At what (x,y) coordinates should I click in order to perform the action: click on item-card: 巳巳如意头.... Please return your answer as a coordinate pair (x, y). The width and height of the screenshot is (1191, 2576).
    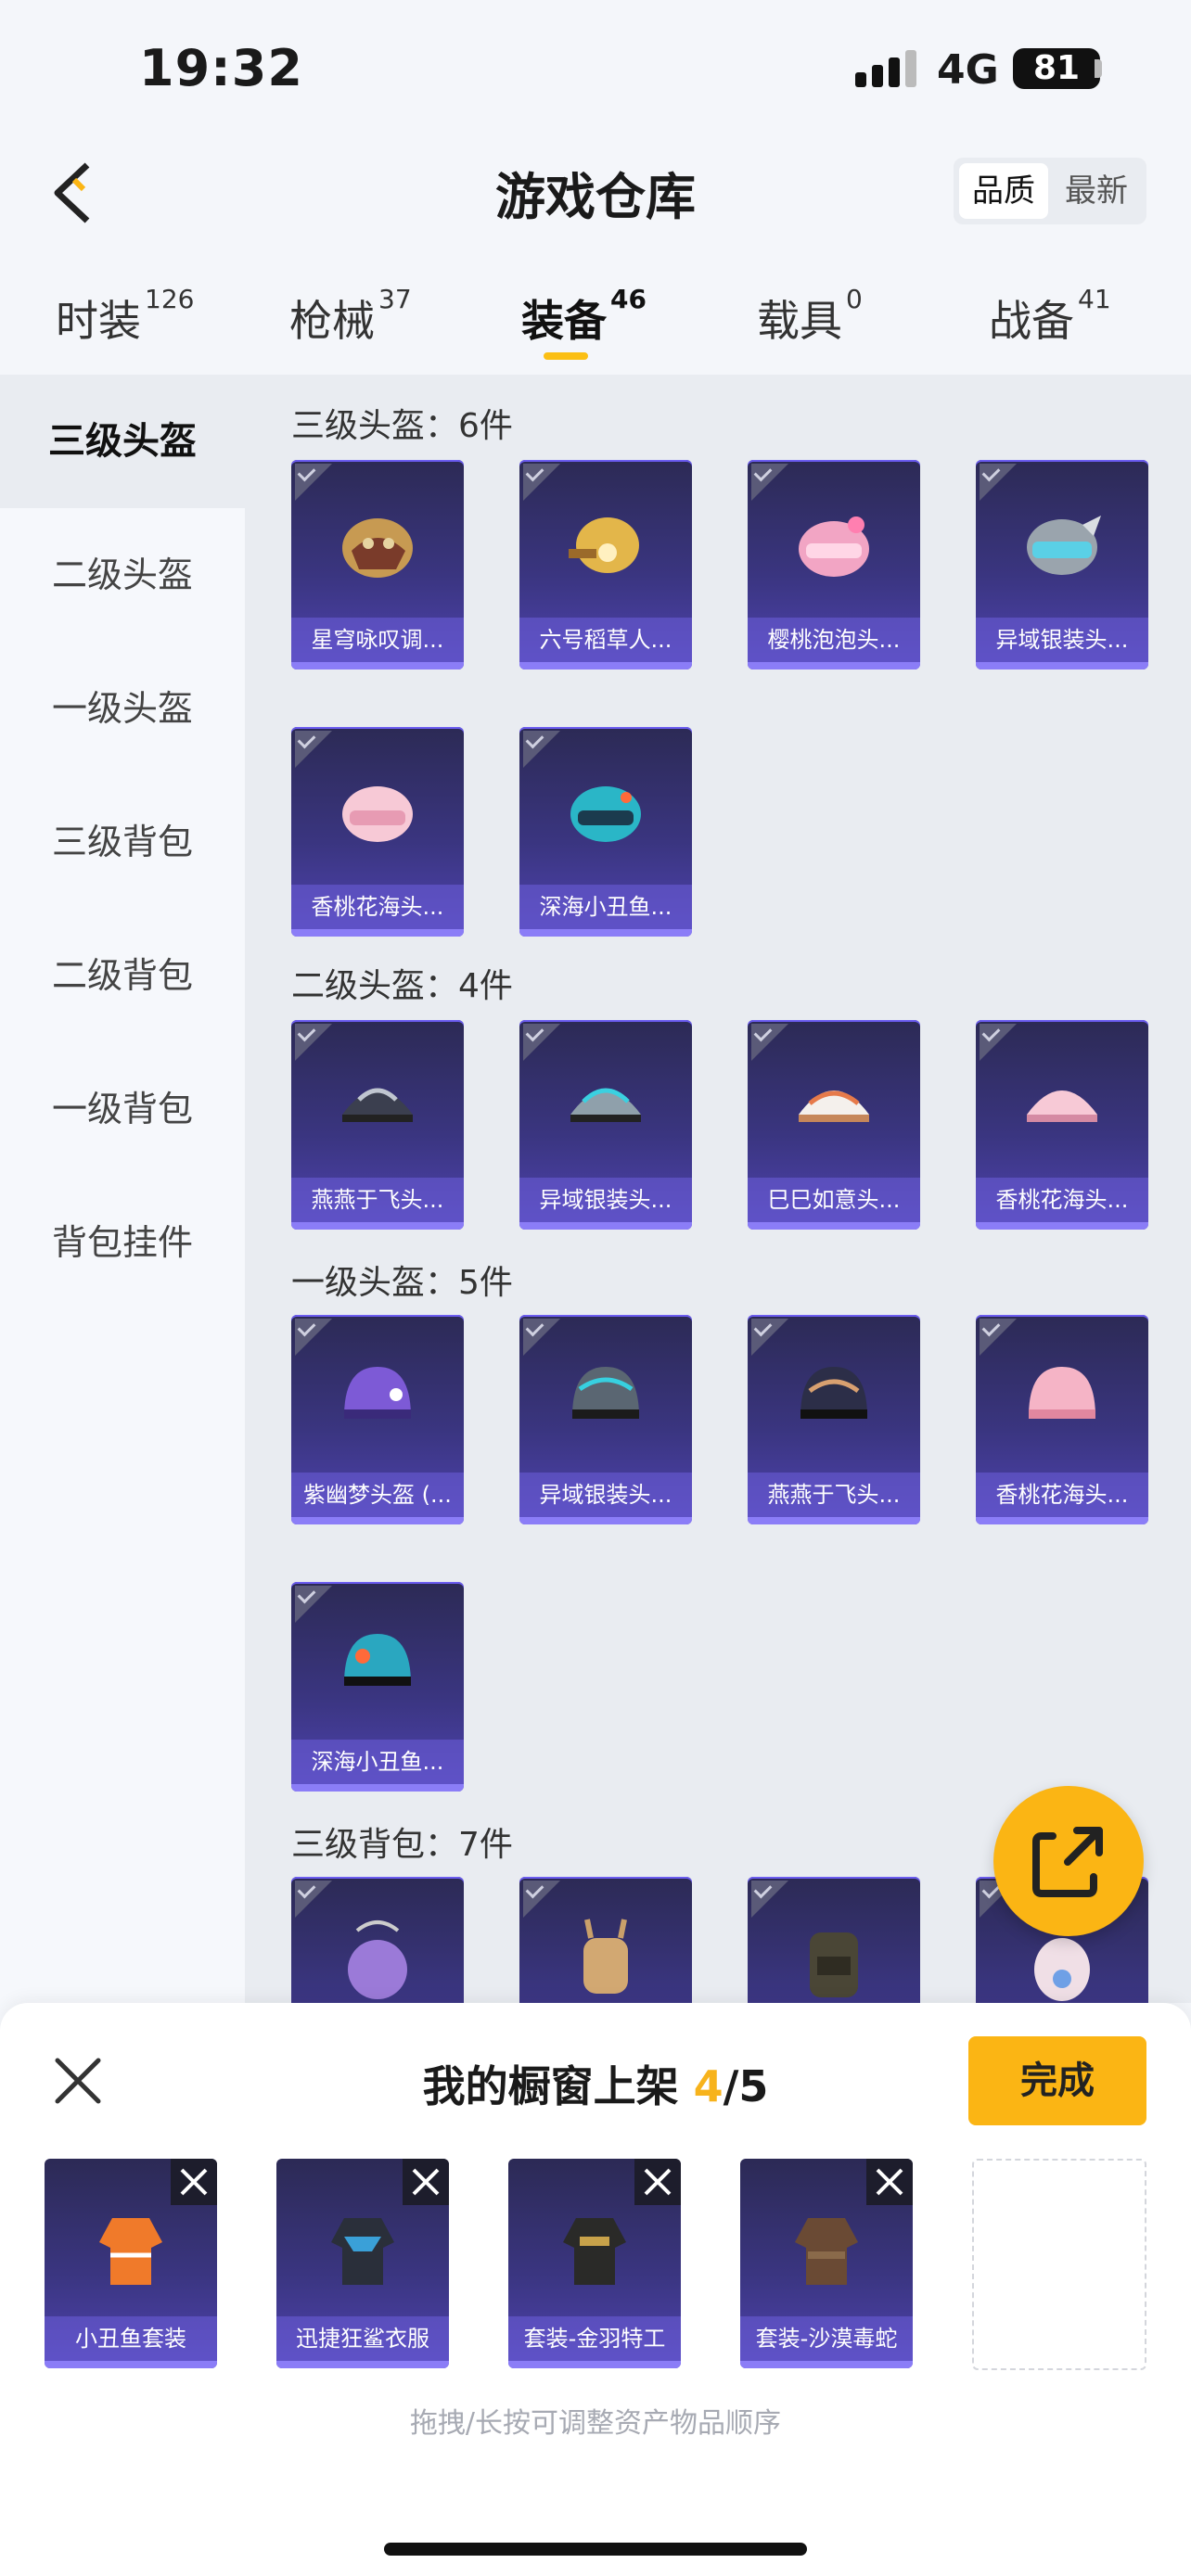
    Looking at the image, I should click on (834, 1125).